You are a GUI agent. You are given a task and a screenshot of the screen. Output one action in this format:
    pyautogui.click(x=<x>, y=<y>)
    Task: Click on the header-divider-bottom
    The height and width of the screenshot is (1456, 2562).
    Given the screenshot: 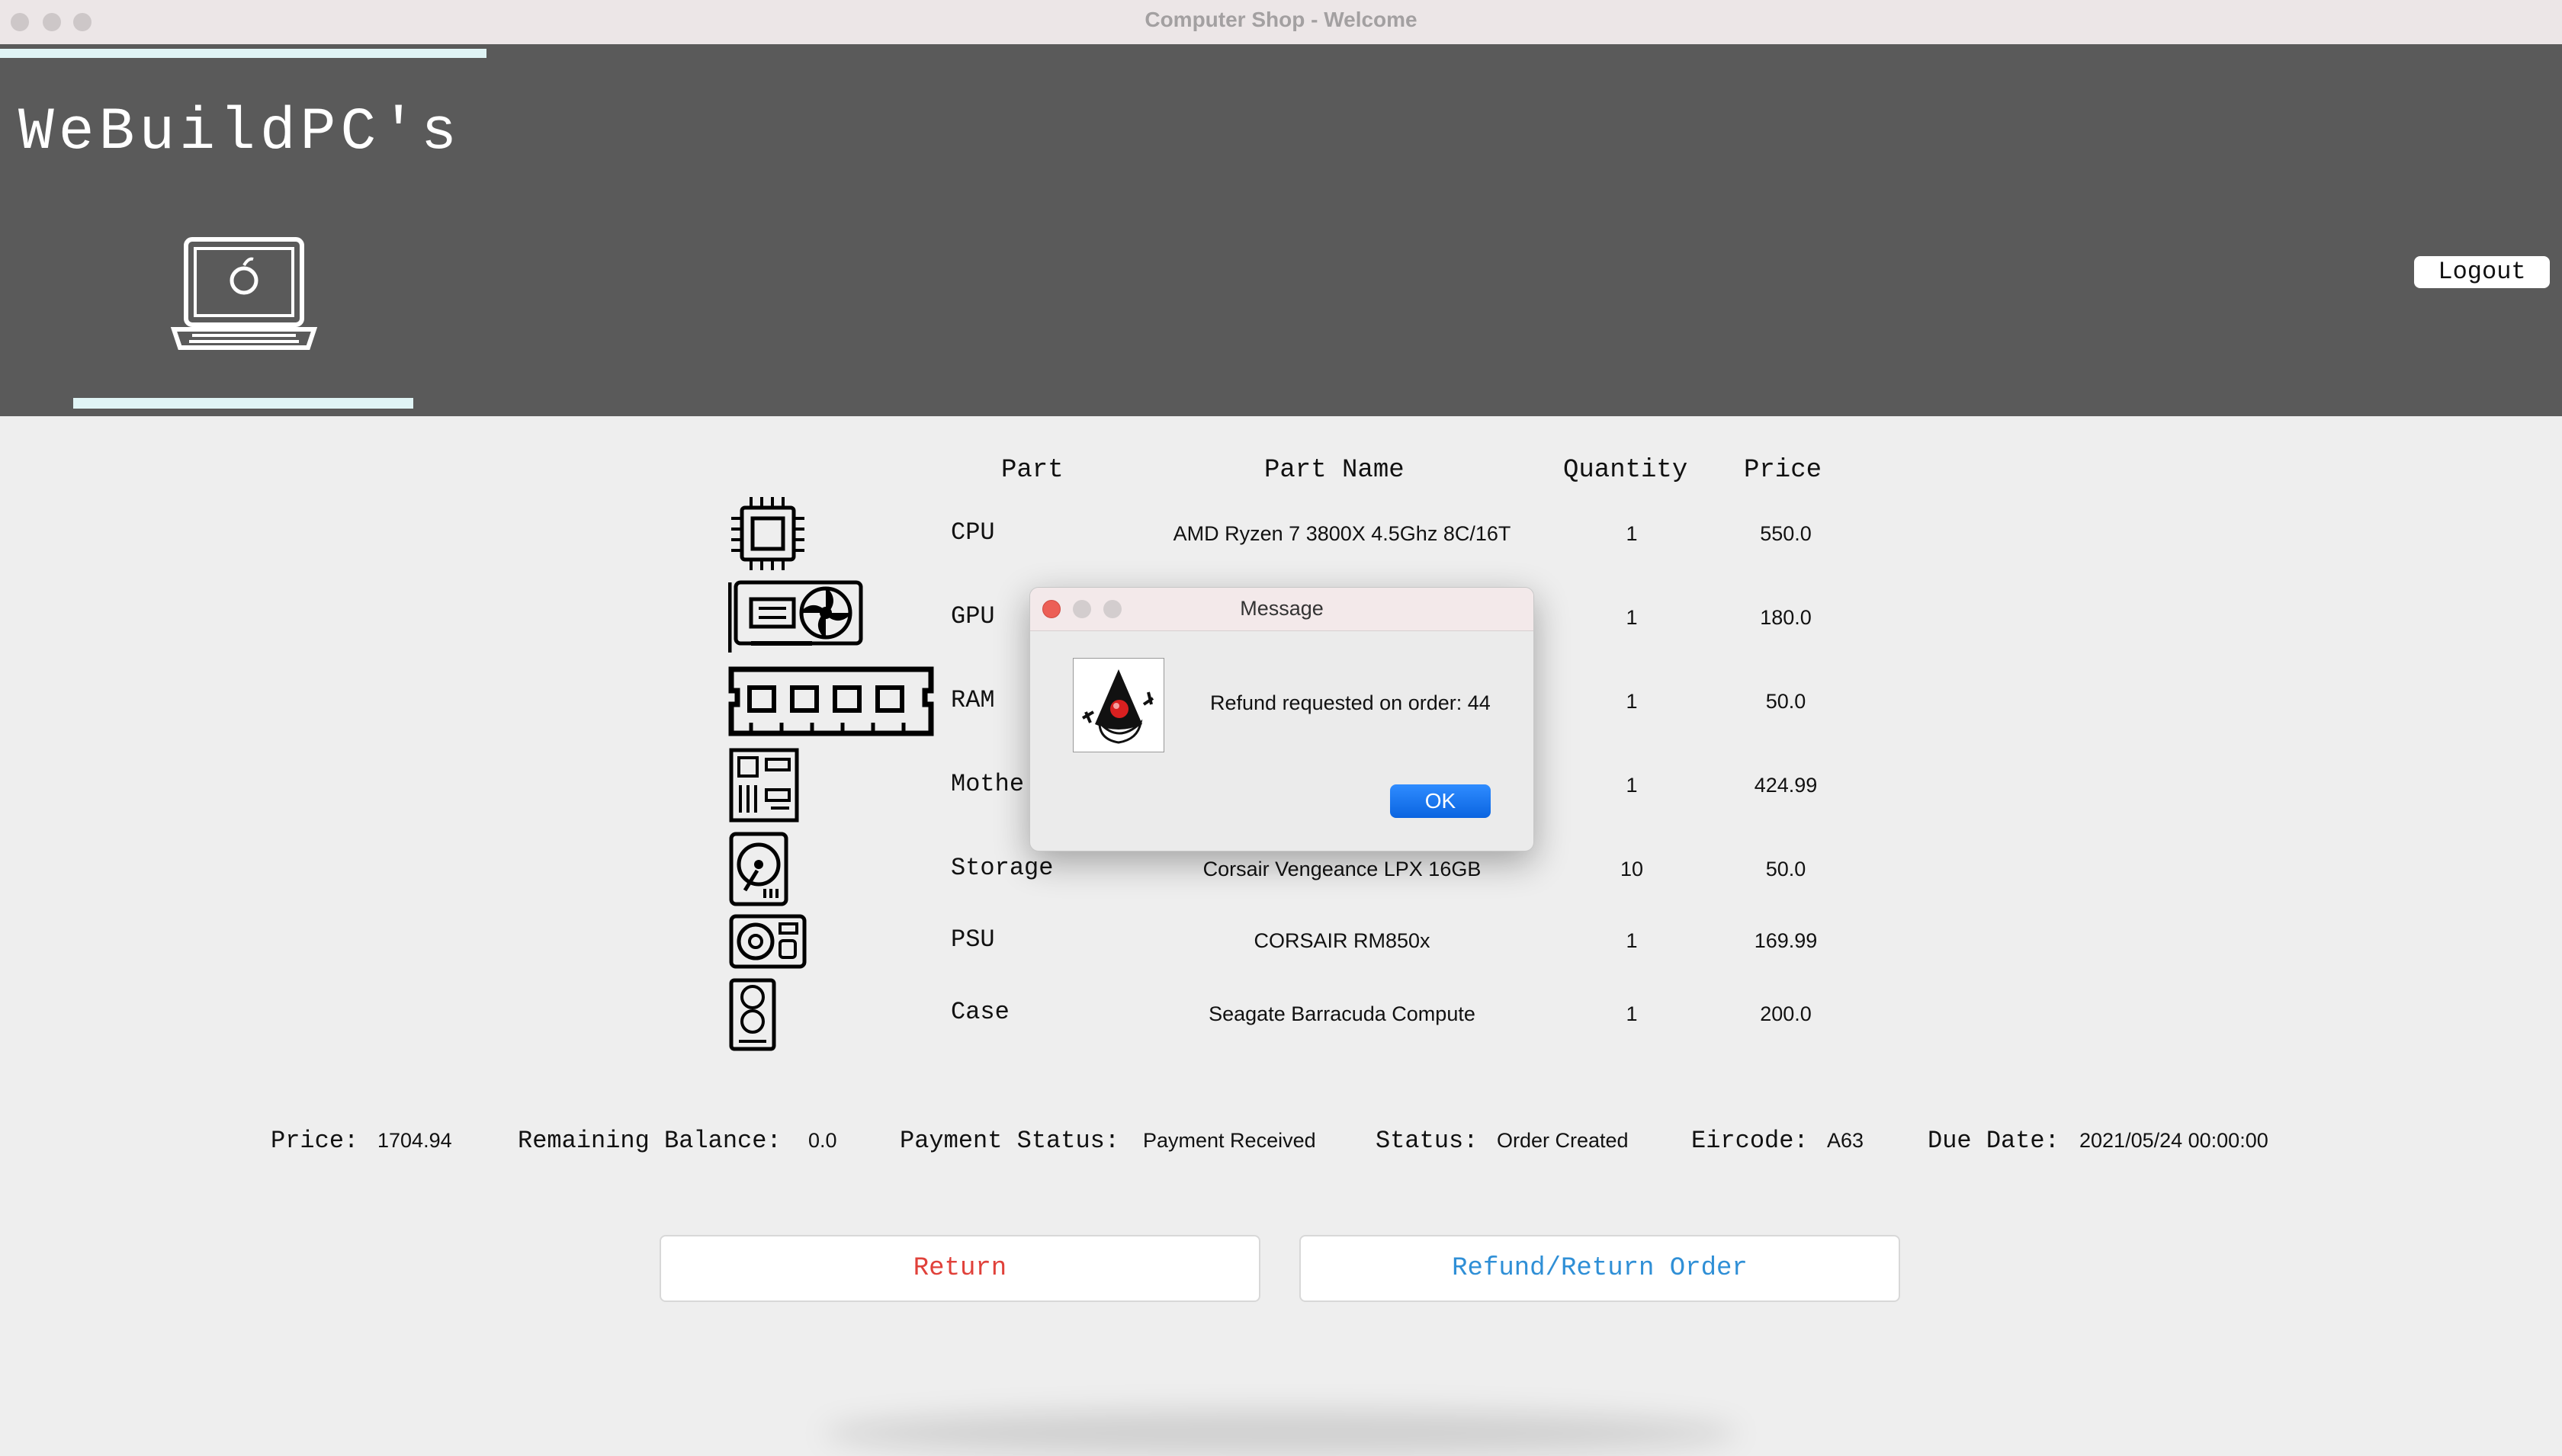 What is the action you would take?
    pyautogui.click(x=243, y=404)
    